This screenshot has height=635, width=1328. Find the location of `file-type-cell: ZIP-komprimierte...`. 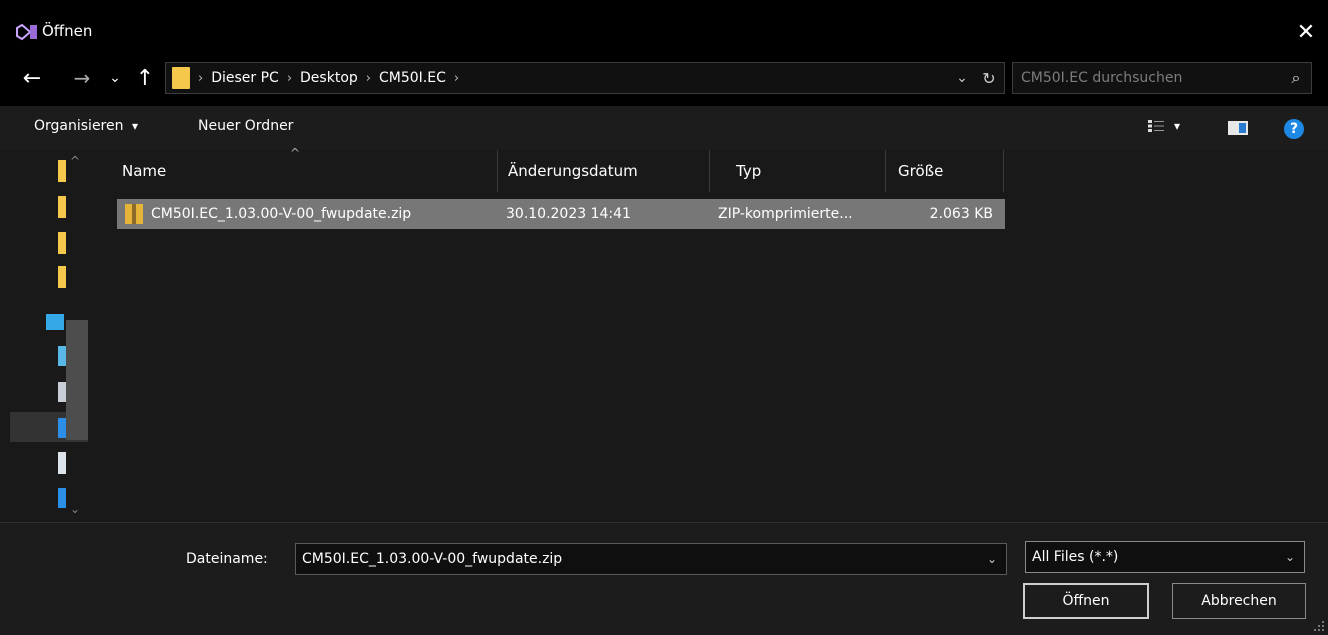

file-type-cell: ZIP-komprimierte... is located at coordinates (785, 214).